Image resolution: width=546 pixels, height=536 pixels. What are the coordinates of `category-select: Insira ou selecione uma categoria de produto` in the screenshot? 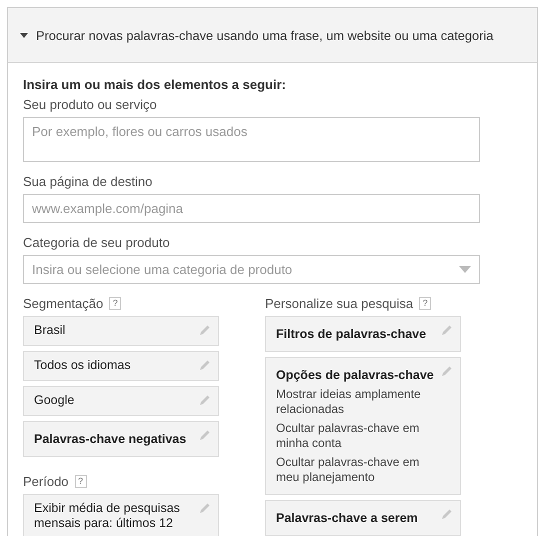 It's located at (251, 269).